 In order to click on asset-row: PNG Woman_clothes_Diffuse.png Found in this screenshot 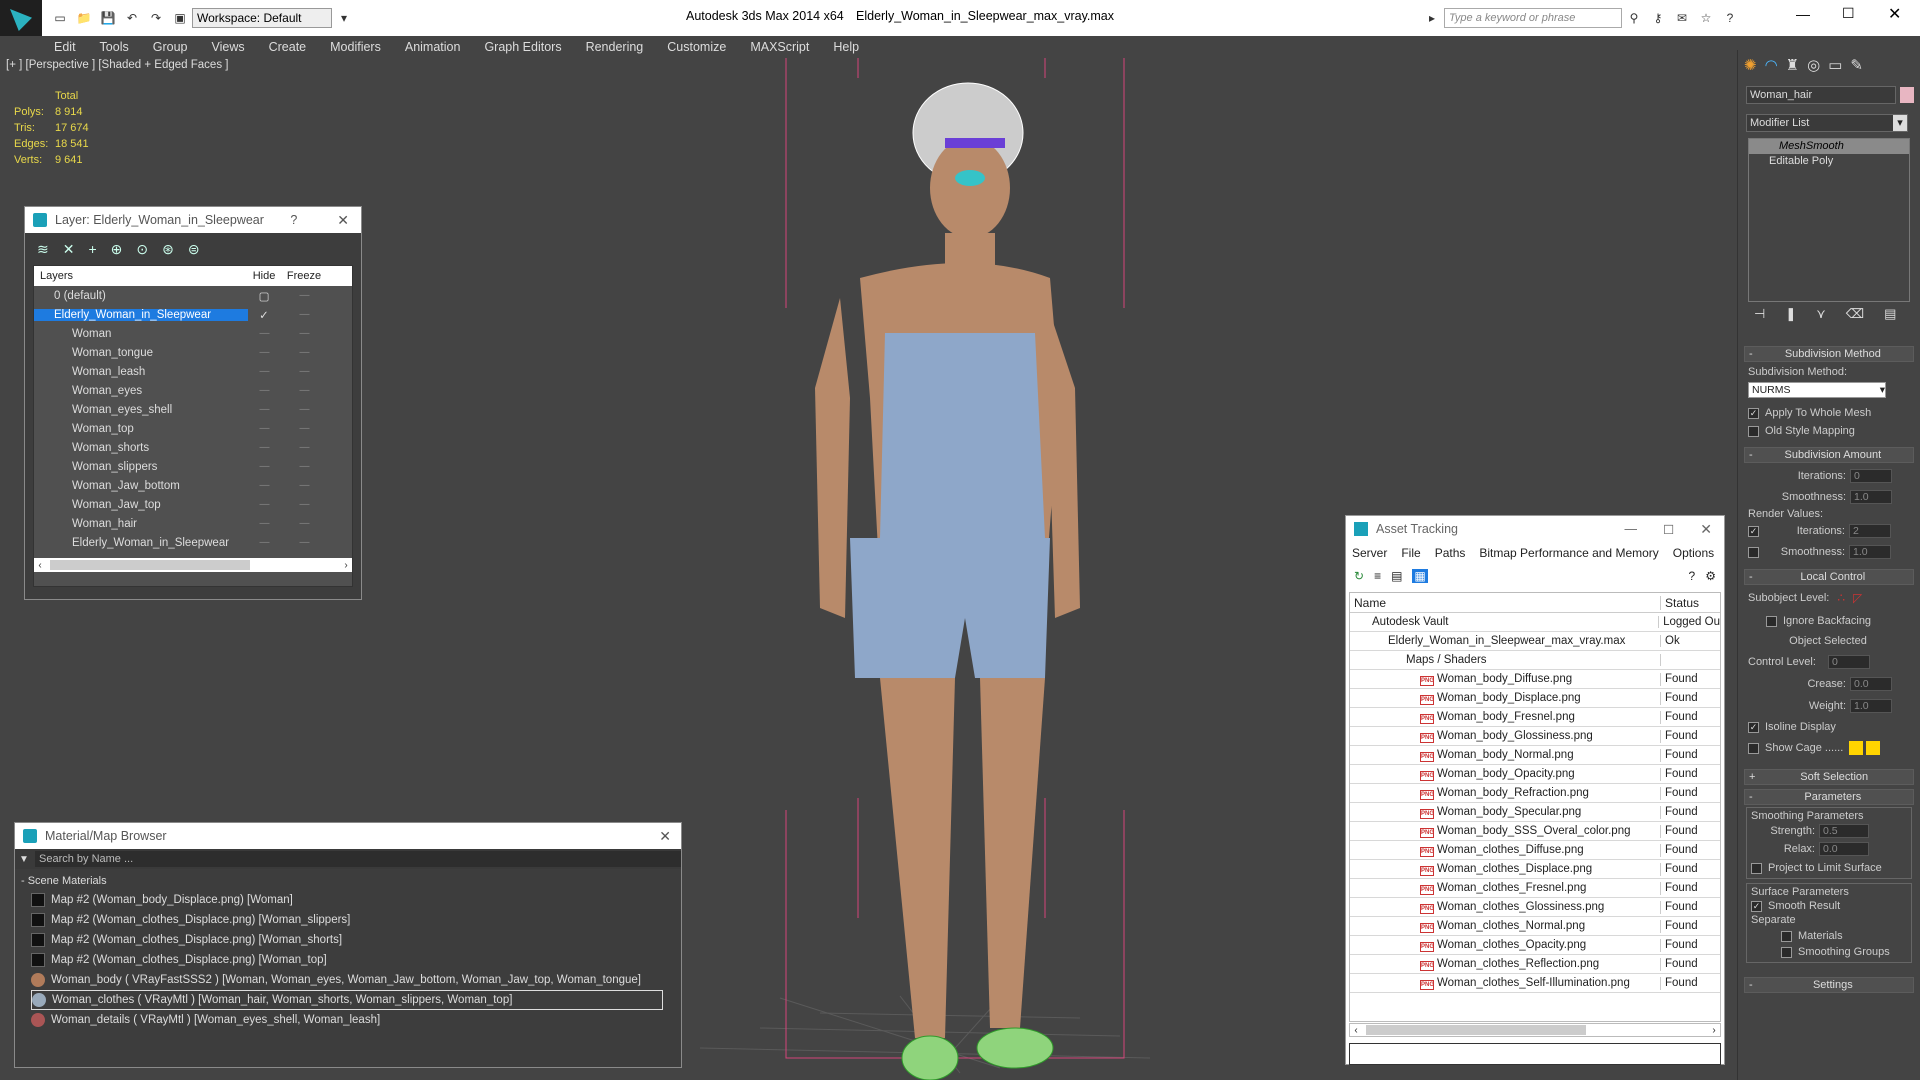, I will do `click(1535, 850)`.